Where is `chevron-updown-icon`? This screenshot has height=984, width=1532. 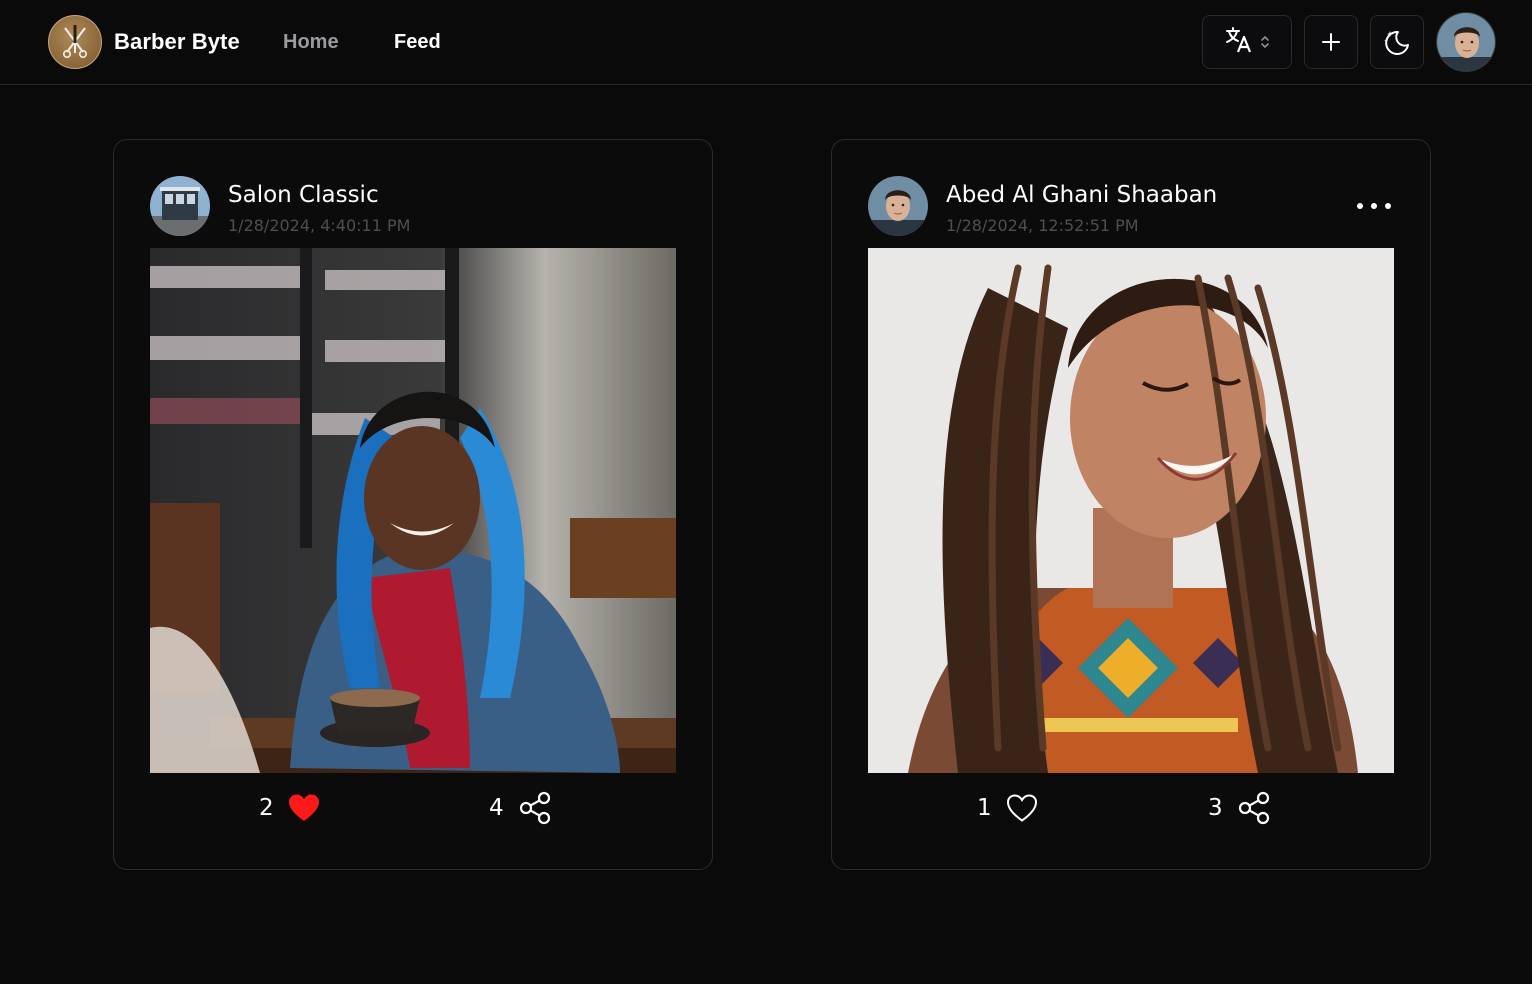
chevron-updown-icon is located at coordinates (1265, 42).